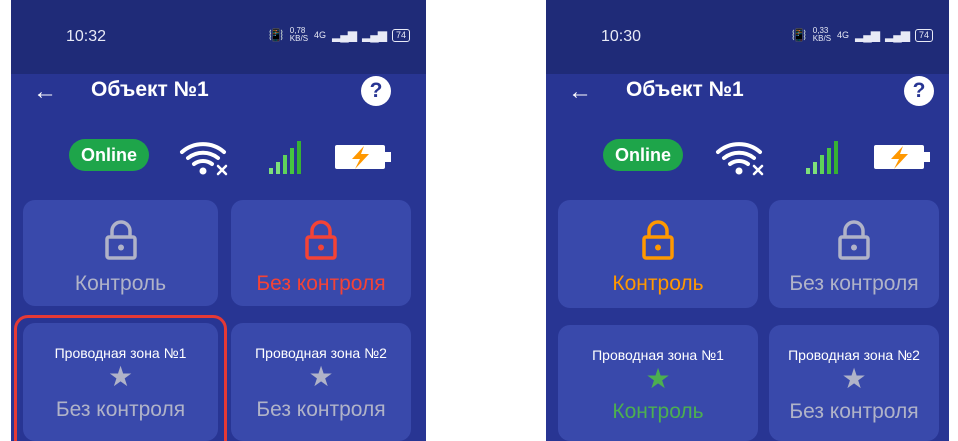  I want to click on status-bar: 10:32 📳 0,78 KB/S 4G ▂▄▆ ▂▄▆ 74, so click(218, 37).